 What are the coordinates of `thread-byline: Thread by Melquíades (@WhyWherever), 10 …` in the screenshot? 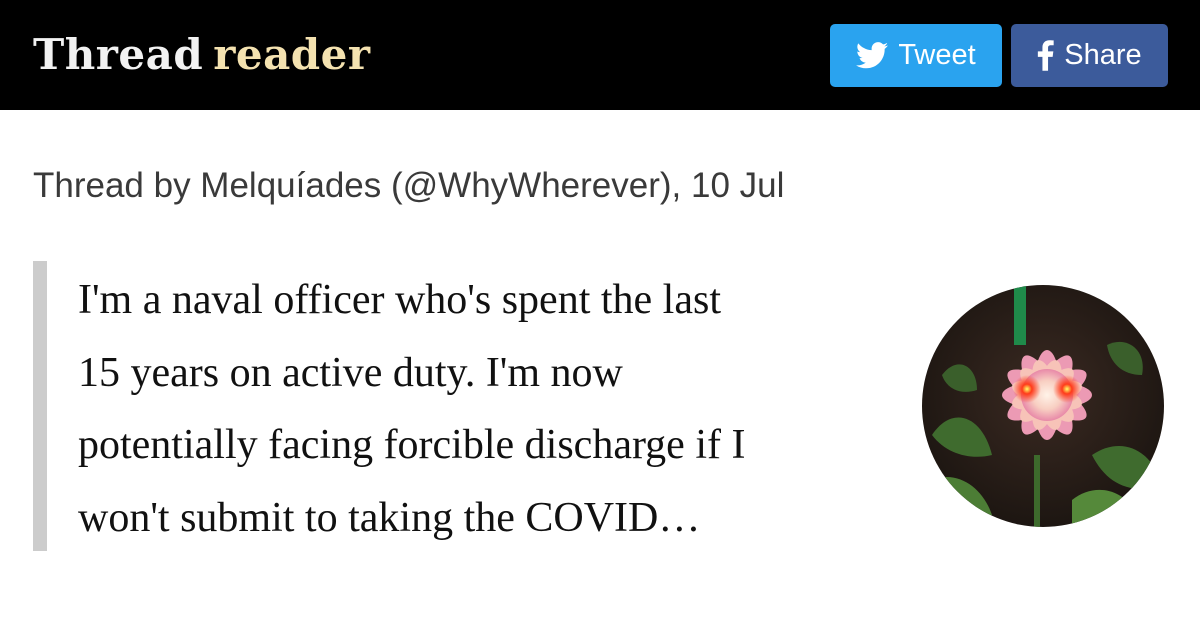 It's located at (409, 185).